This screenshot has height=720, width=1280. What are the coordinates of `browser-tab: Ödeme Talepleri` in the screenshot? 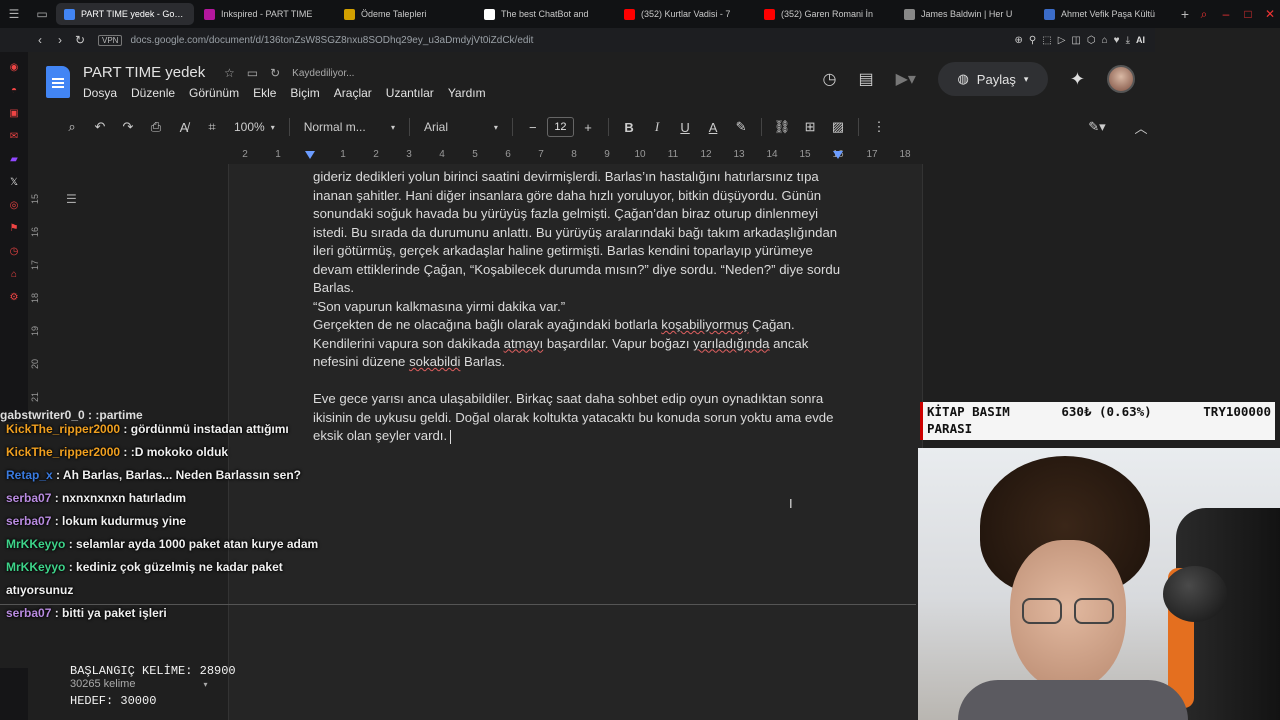 It's located at (405, 14).